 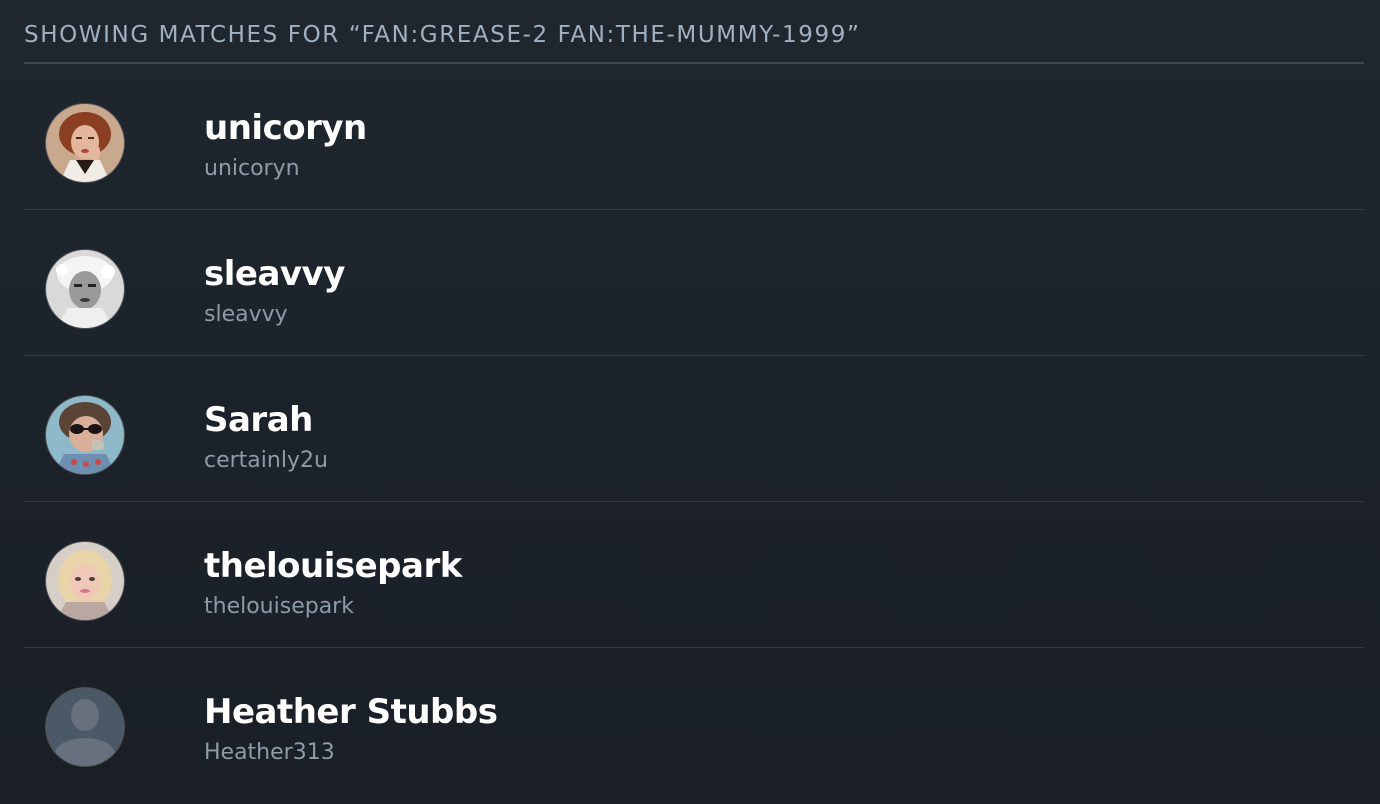 I want to click on user-username: sleavvy, so click(x=246, y=314).